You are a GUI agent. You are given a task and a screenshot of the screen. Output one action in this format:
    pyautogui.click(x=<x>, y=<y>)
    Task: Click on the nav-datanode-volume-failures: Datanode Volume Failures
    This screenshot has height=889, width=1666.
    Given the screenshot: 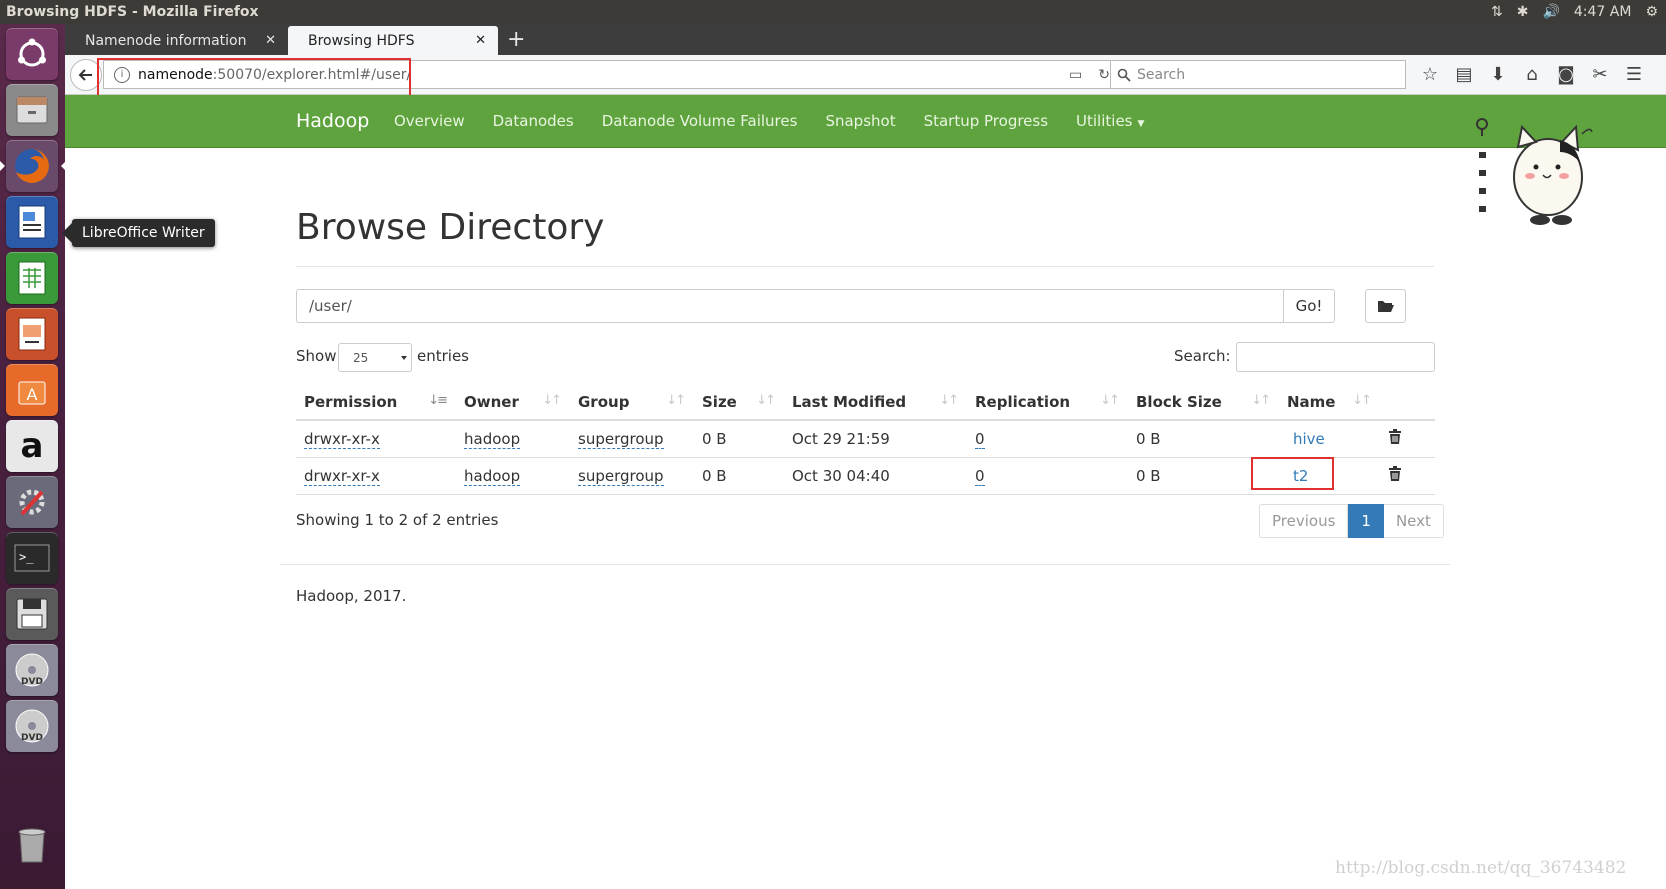 What is the action you would take?
    pyautogui.click(x=700, y=121)
    